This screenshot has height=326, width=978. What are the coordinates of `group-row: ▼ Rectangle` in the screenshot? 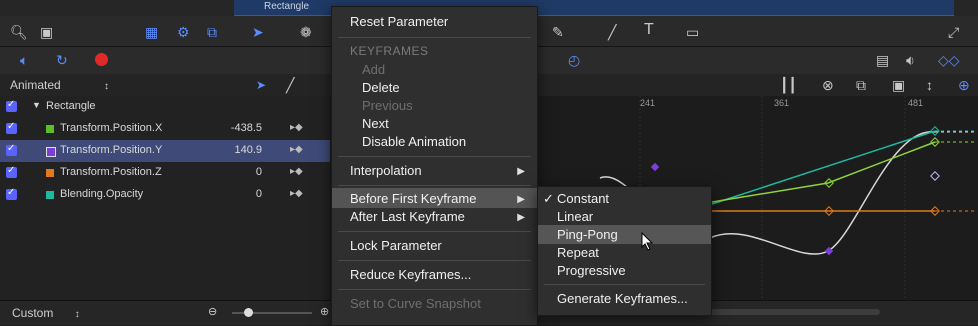 It's located at (165, 107).